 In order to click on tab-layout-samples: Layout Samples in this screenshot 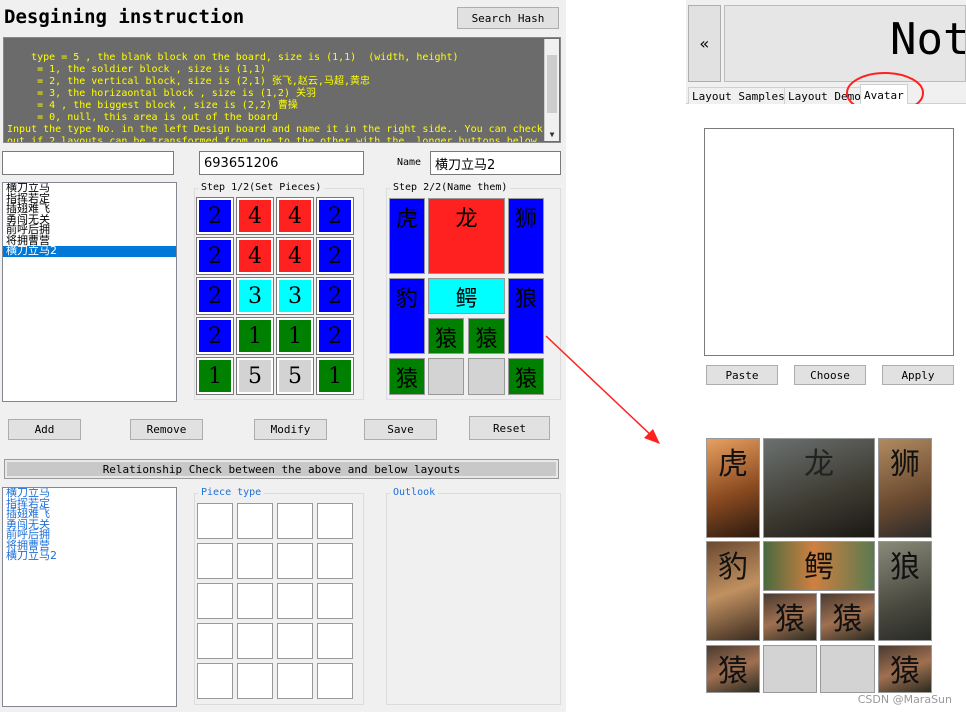, I will do `click(738, 95)`.